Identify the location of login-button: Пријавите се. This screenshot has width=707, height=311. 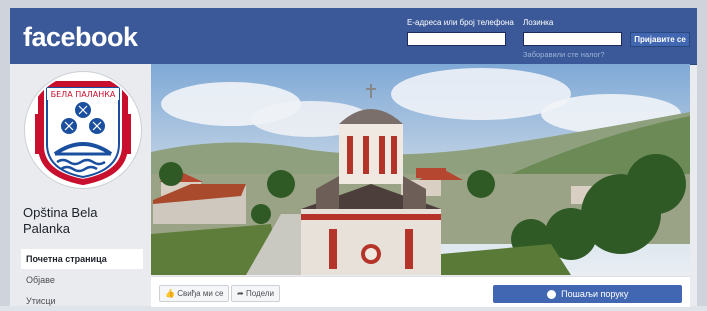
(660, 39).